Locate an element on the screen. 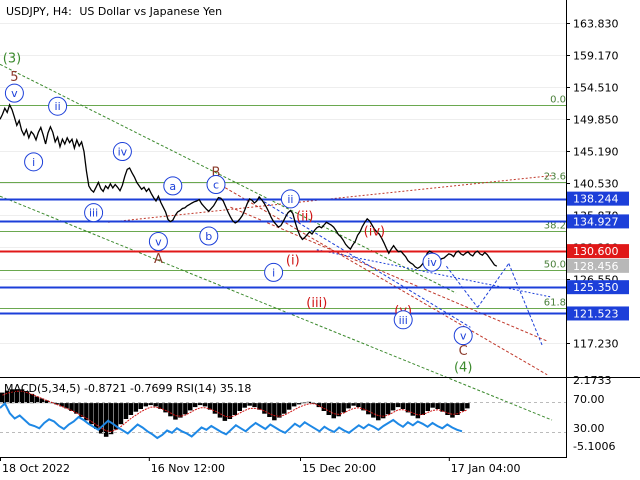 The height and width of the screenshot is (480, 640). indicator-tick-label: 2.1733 is located at coordinates (592, 380).